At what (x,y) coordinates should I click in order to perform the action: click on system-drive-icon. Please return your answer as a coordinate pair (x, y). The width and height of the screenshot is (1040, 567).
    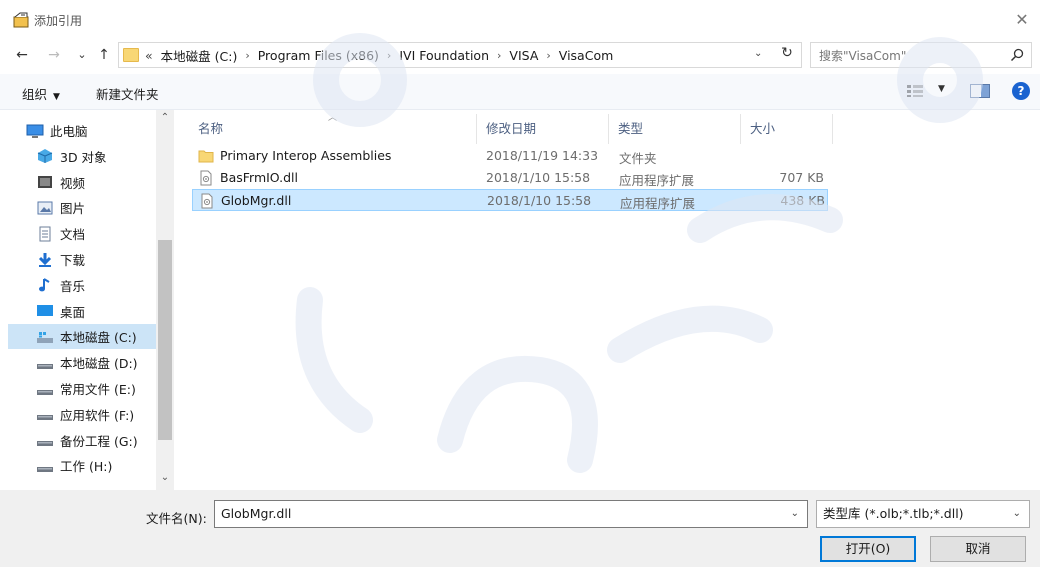
    Looking at the image, I should click on (45, 337).